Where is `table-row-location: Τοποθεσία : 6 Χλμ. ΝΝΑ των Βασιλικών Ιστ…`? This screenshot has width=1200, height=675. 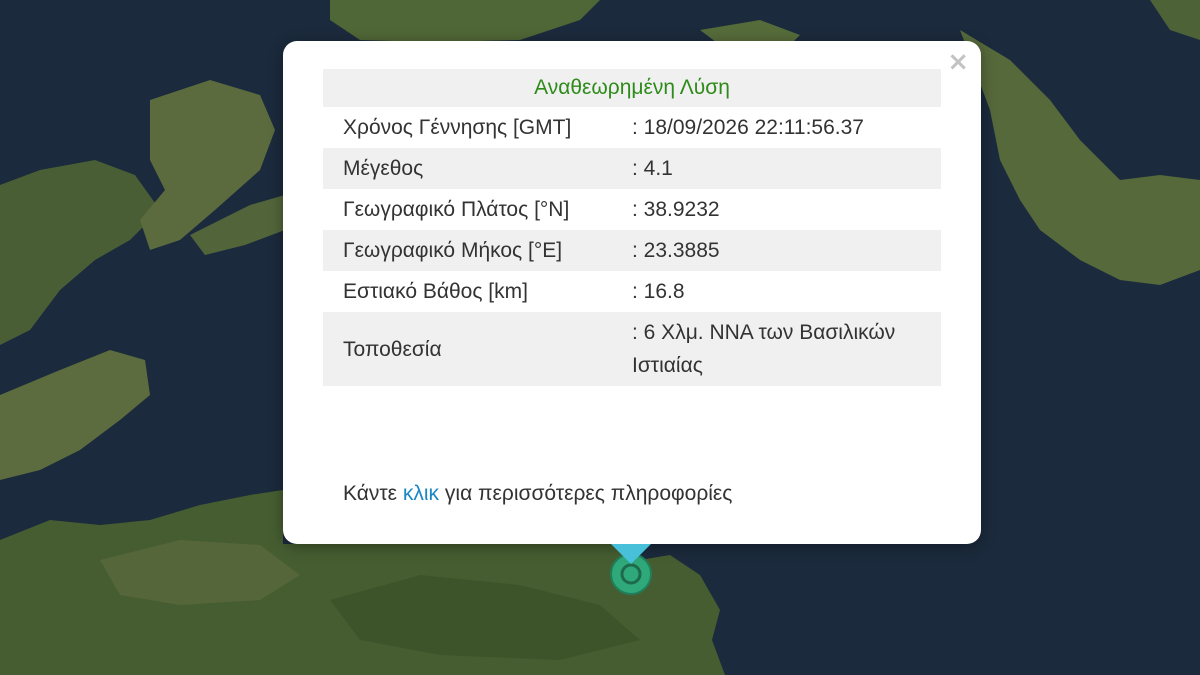
table-row-location: Τοποθεσία : 6 Χλμ. ΝΝΑ των Βασιλικών Ιστ… is located at coordinates (632, 349).